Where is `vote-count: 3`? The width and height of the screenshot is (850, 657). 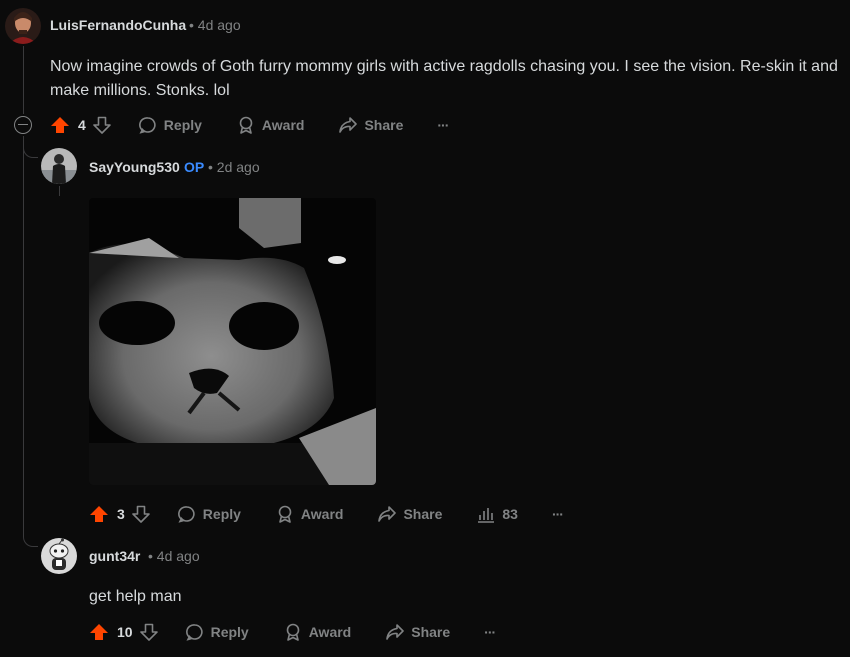 vote-count: 3 is located at coordinates (121, 514).